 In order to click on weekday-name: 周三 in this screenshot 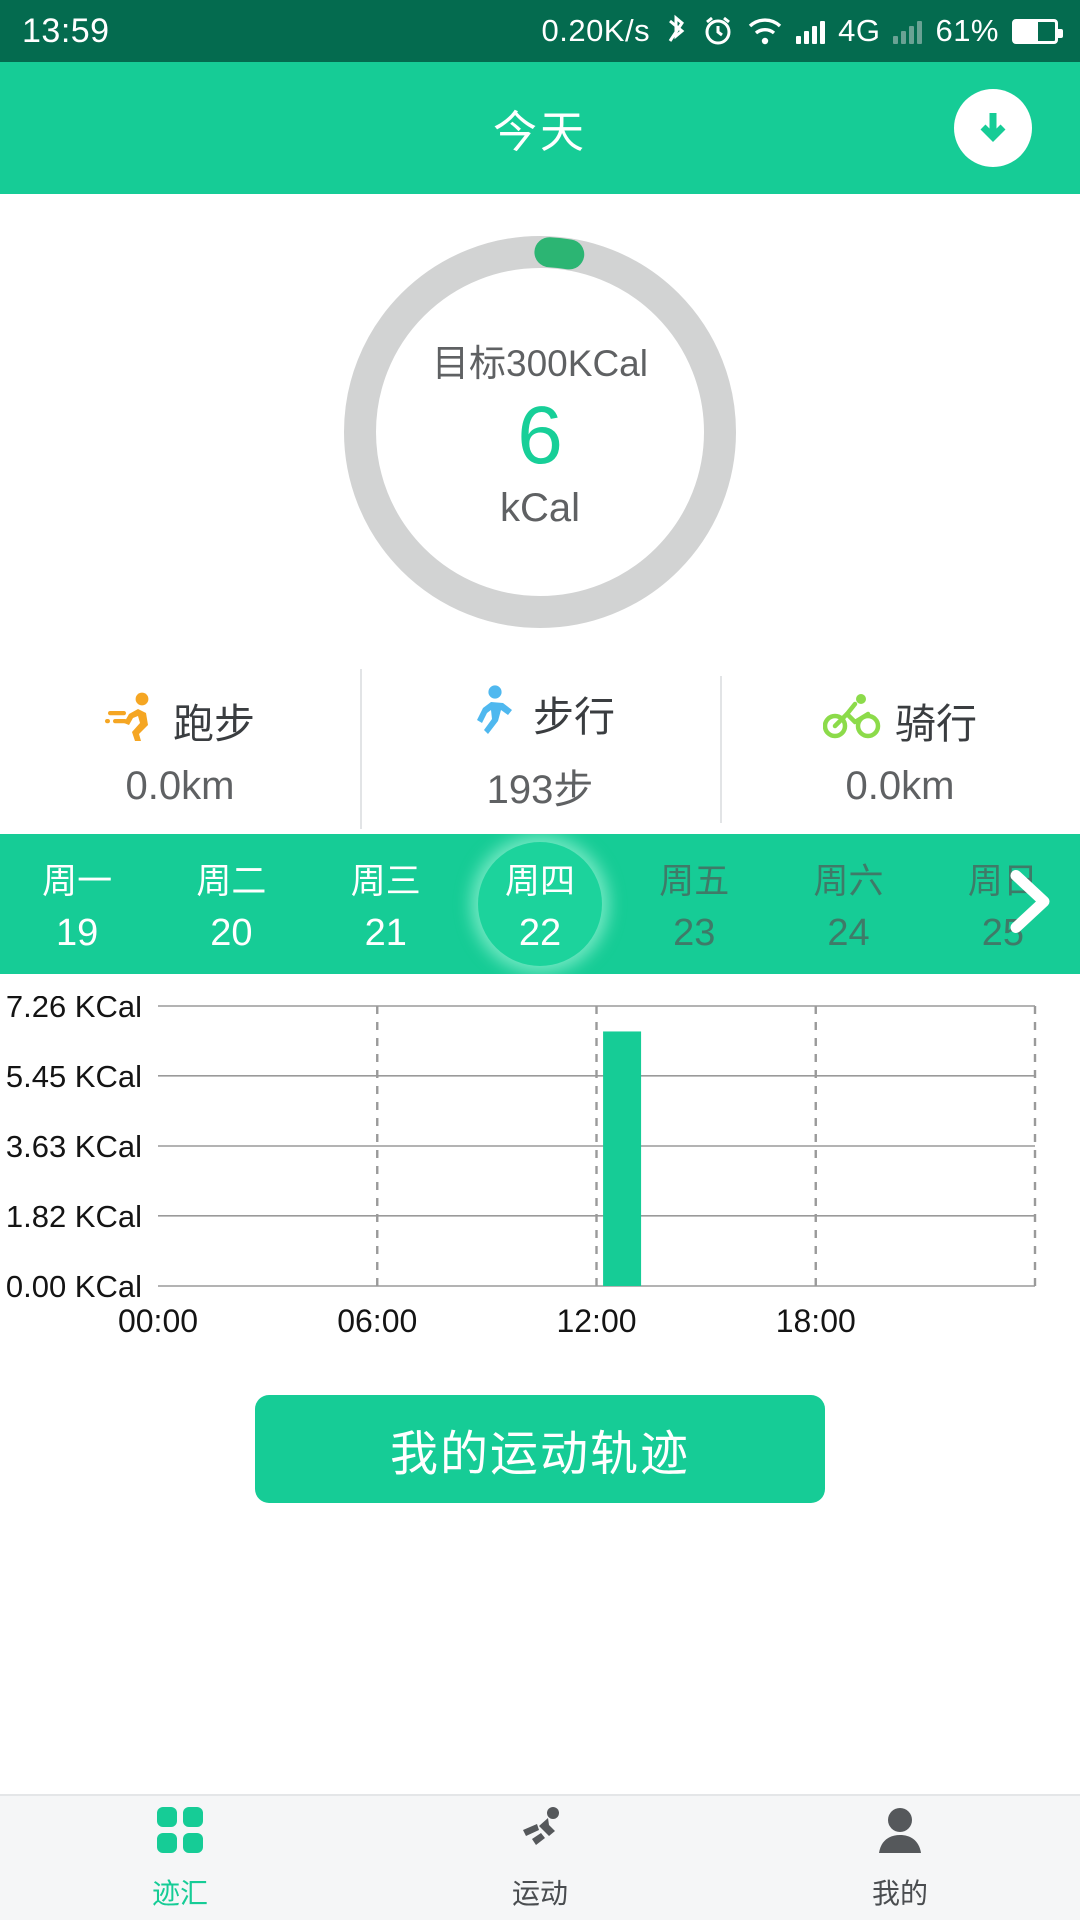, I will do `click(385, 881)`.